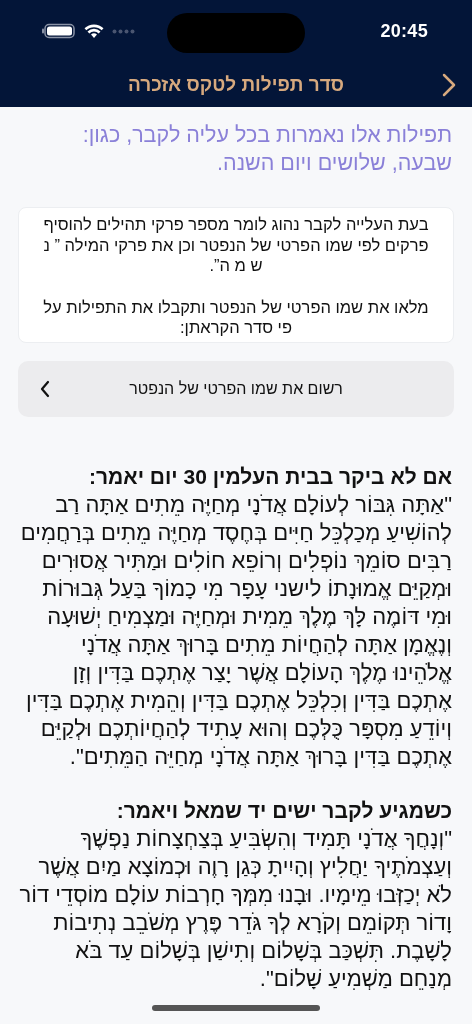  What do you see at coordinates (124, 31) in the screenshot?
I see `signal-icon` at bounding box center [124, 31].